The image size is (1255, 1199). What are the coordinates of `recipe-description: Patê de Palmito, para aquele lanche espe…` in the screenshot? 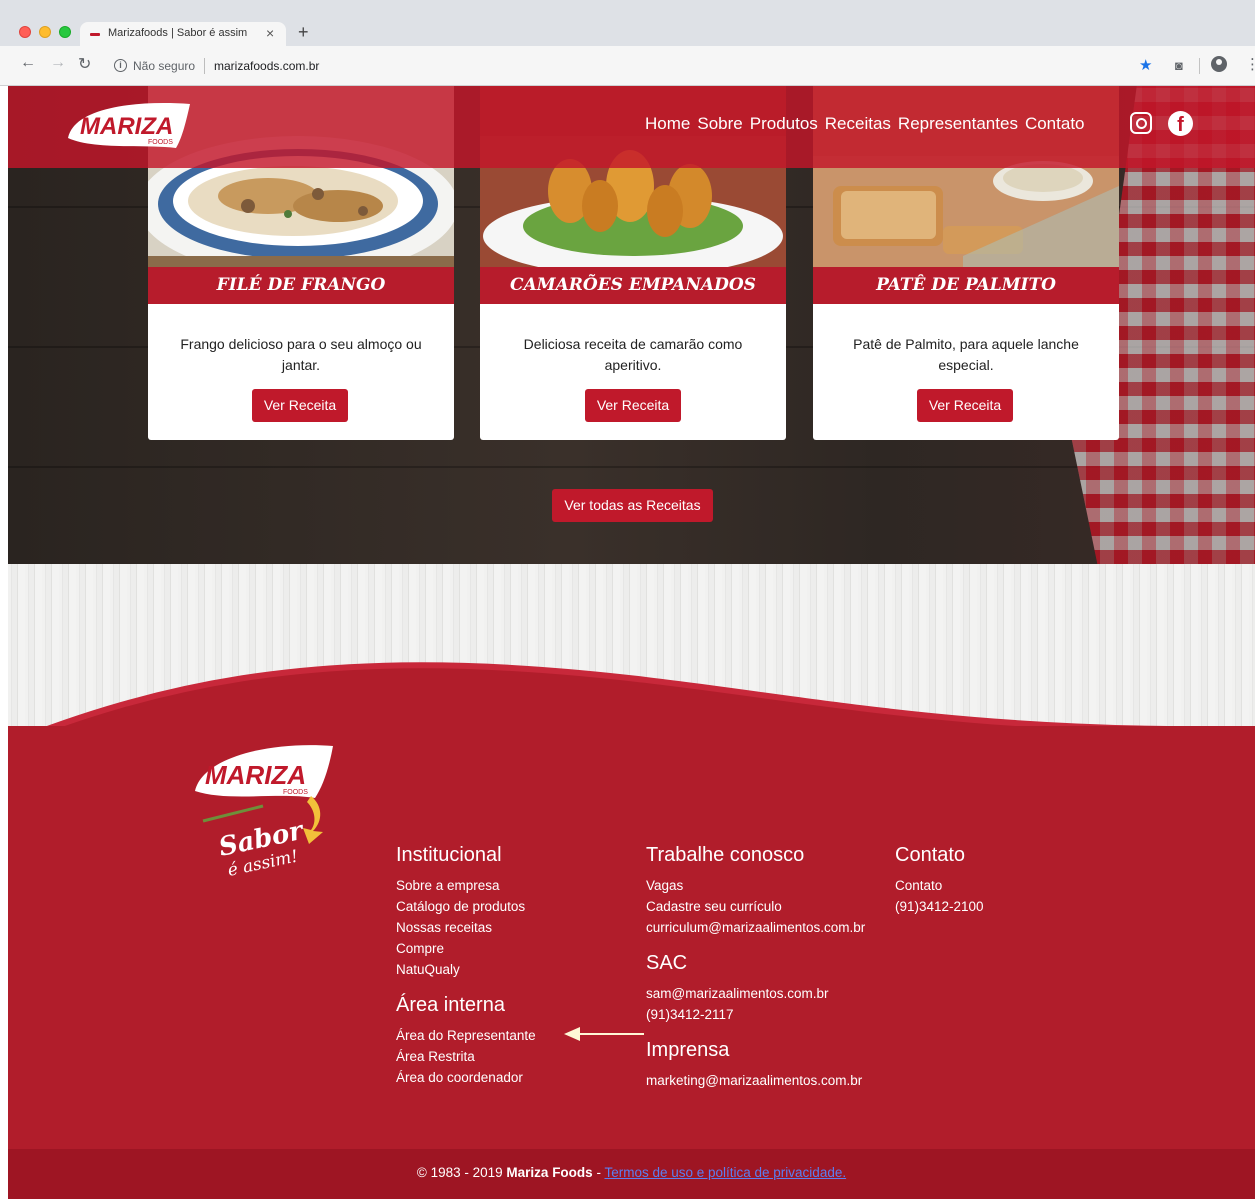 It's located at (966, 354).